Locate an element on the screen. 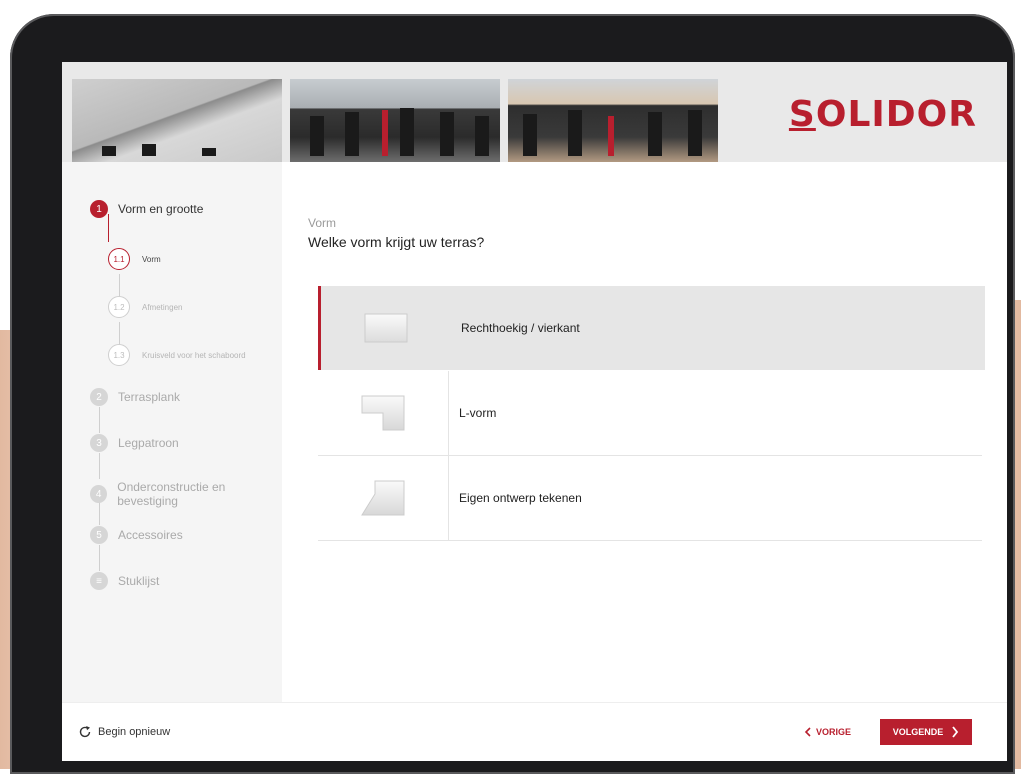 Image resolution: width=1021 pixels, height=774 pixels. next-button: VOLGENDE is located at coordinates (926, 732).